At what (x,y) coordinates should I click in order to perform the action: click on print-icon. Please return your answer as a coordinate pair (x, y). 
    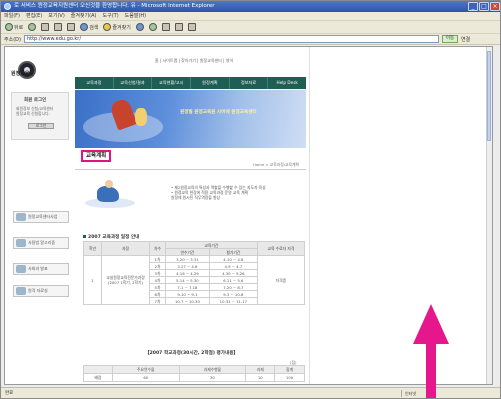
    Looking at the image, I should click on (178, 27).